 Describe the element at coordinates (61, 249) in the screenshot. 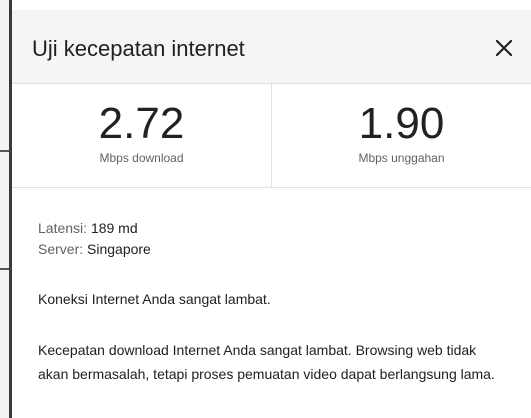

I see `server-label: Server:` at that location.